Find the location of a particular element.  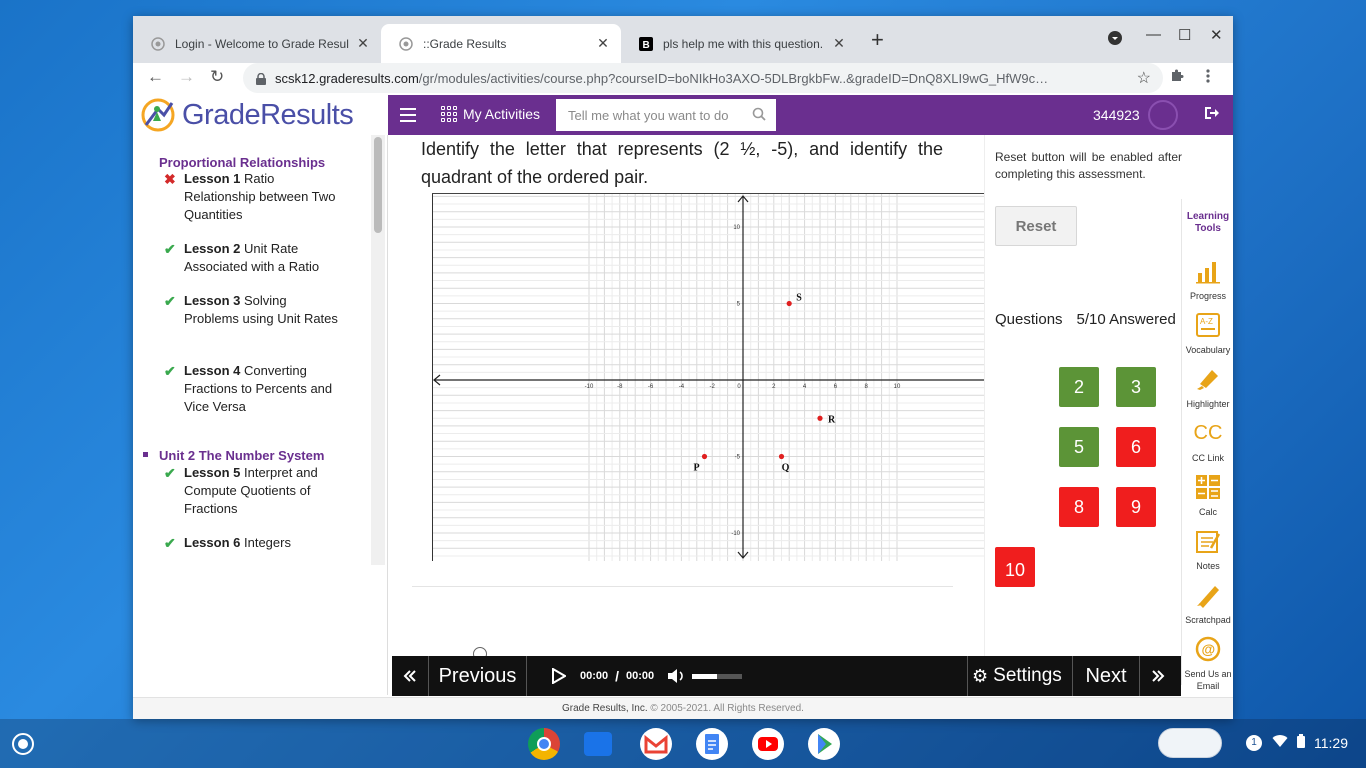

logout-icon is located at coordinates (1211, 115).